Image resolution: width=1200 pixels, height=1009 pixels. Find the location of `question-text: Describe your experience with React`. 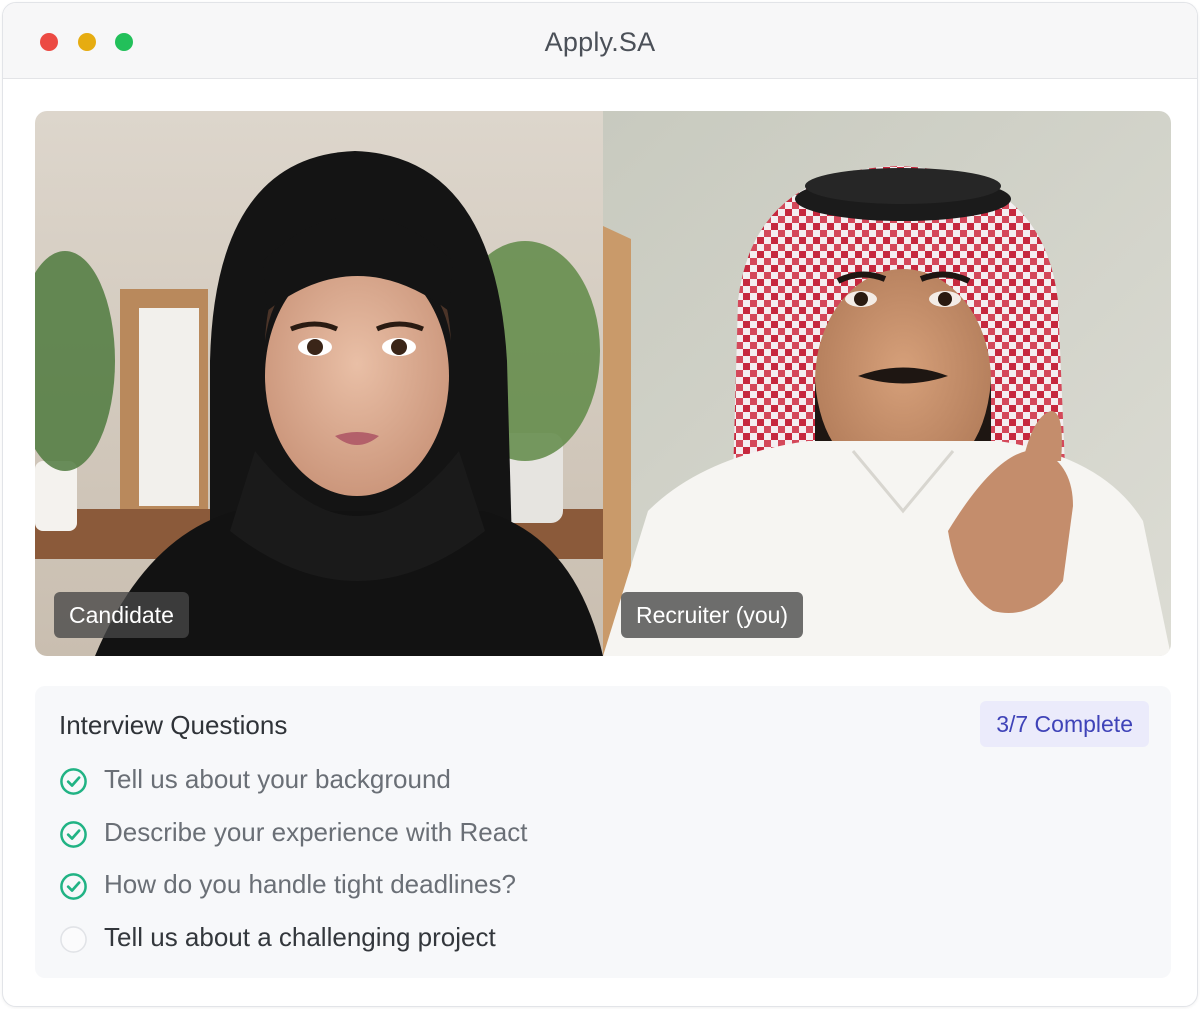

question-text: Describe your experience with React is located at coordinates (316, 831).